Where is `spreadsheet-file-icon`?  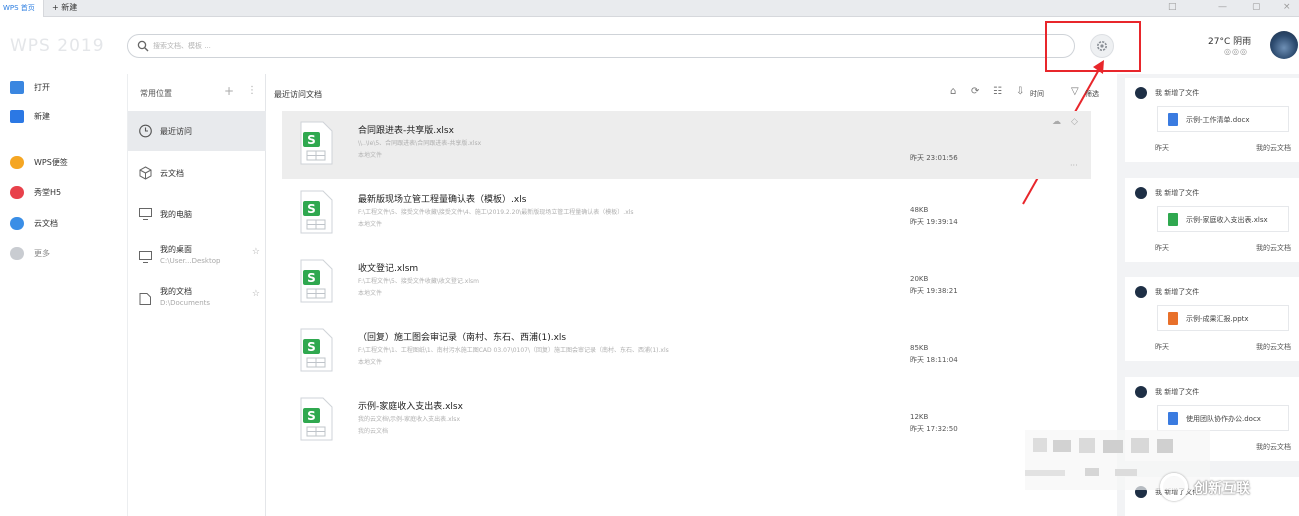
spreadsheet-file-icon is located at coordinates (1173, 219).